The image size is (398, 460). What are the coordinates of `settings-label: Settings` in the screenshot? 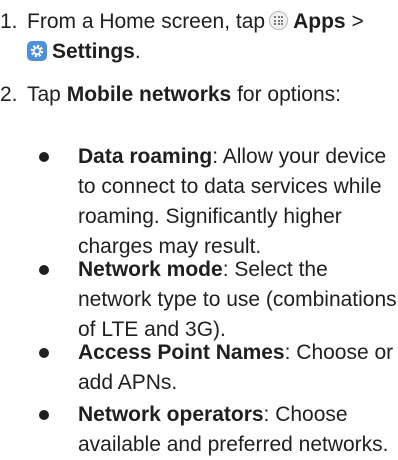 It's located at (93, 51).